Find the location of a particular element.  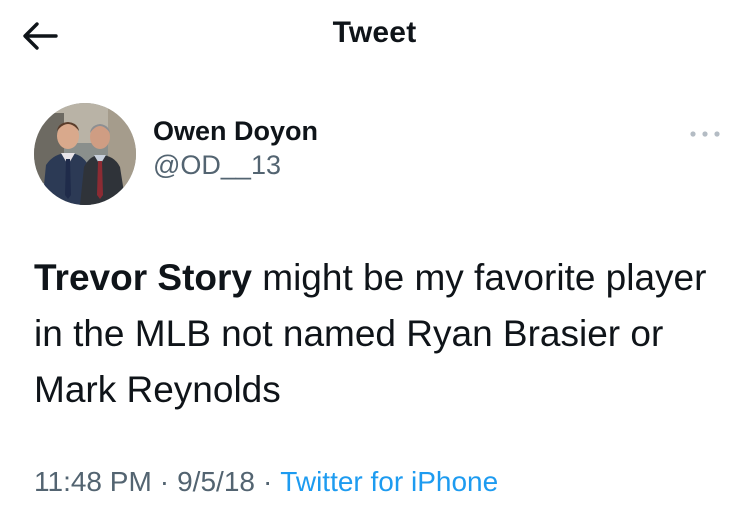

top-bar: Tweet is located at coordinates (374, 35).